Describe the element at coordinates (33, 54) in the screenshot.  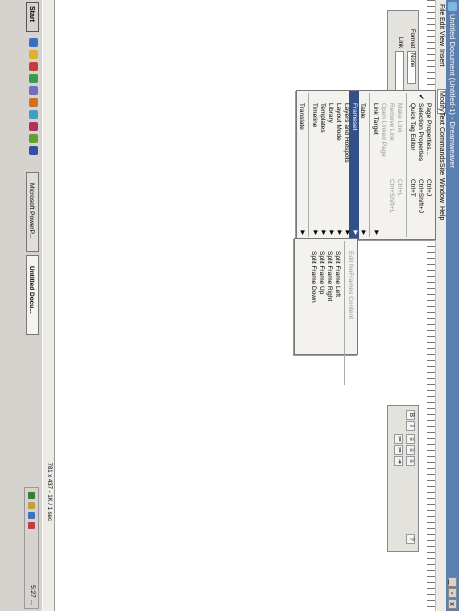
I see `folder-quicklaunch-icon` at that location.